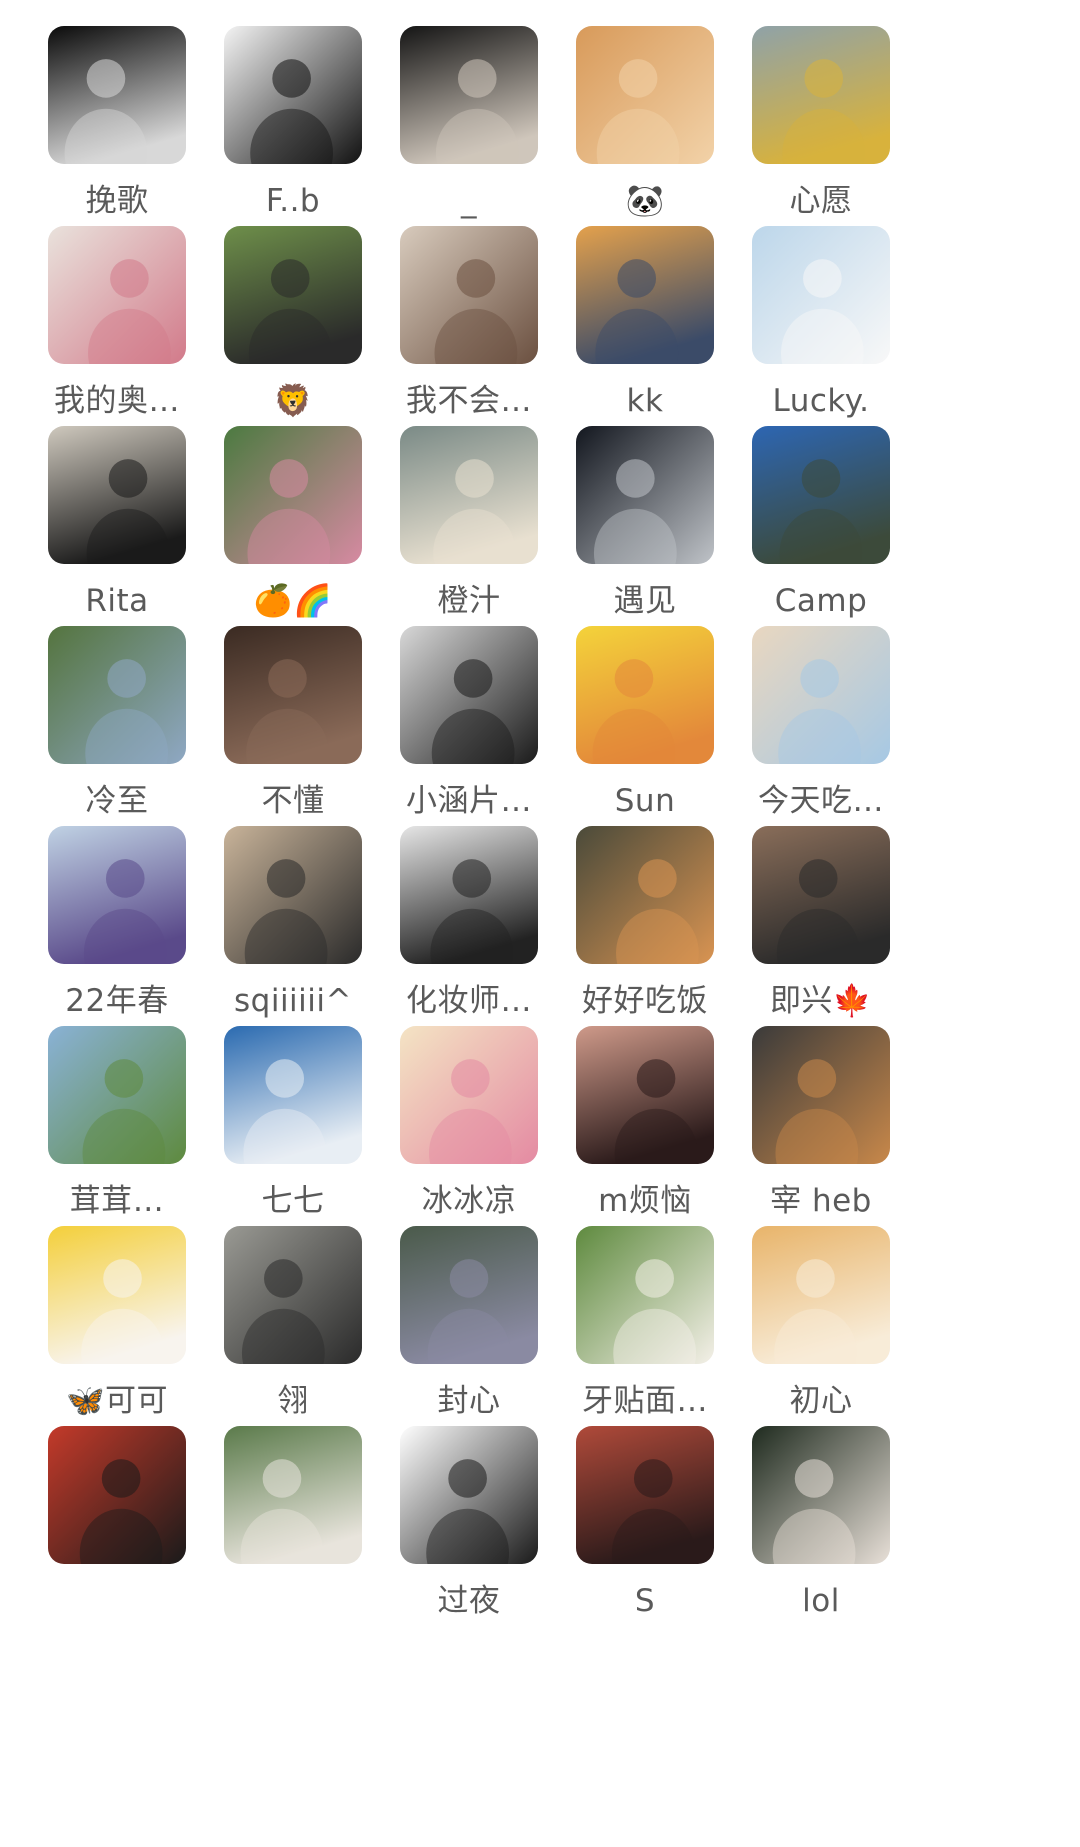 This screenshot has width=1080, height=1847. Describe the element at coordinates (821, 1201) in the screenshot. I see `contact-name: 宰 heb` at that location.